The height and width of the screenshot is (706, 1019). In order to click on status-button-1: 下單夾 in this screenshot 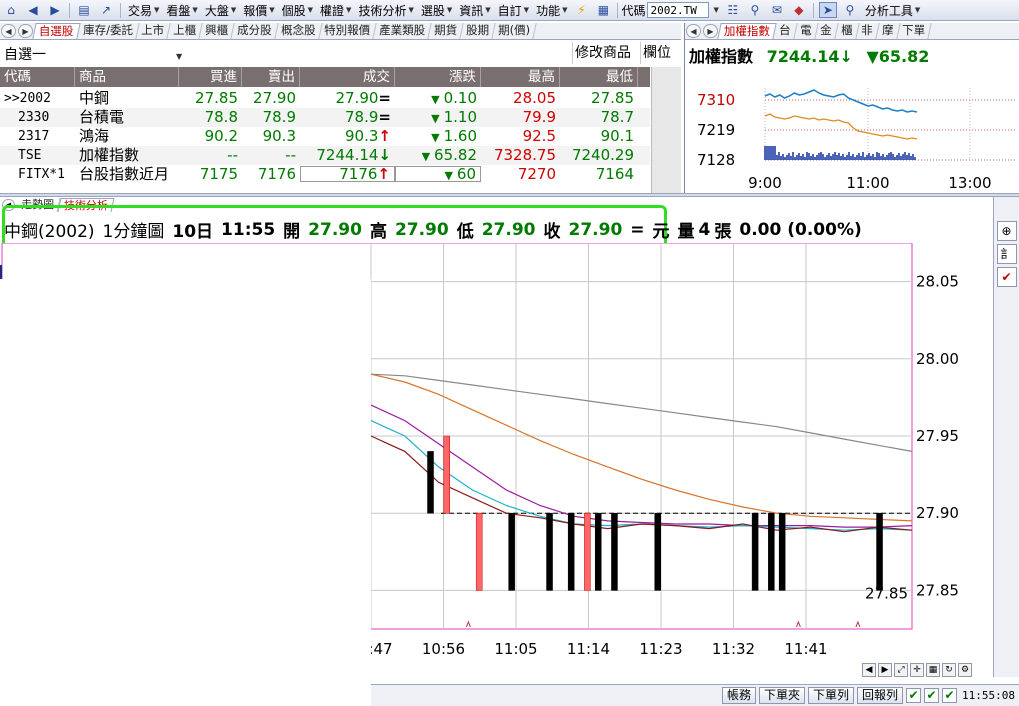, I will do `click(781, 695)`.